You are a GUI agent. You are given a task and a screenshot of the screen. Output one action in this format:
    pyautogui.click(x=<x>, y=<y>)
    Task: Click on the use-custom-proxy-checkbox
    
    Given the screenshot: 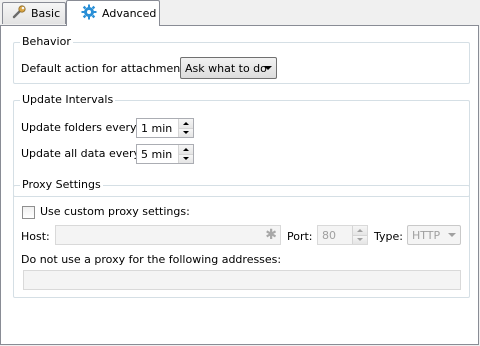 What is the action you would take?
    pyautogui.click(x=28, y=212)
    